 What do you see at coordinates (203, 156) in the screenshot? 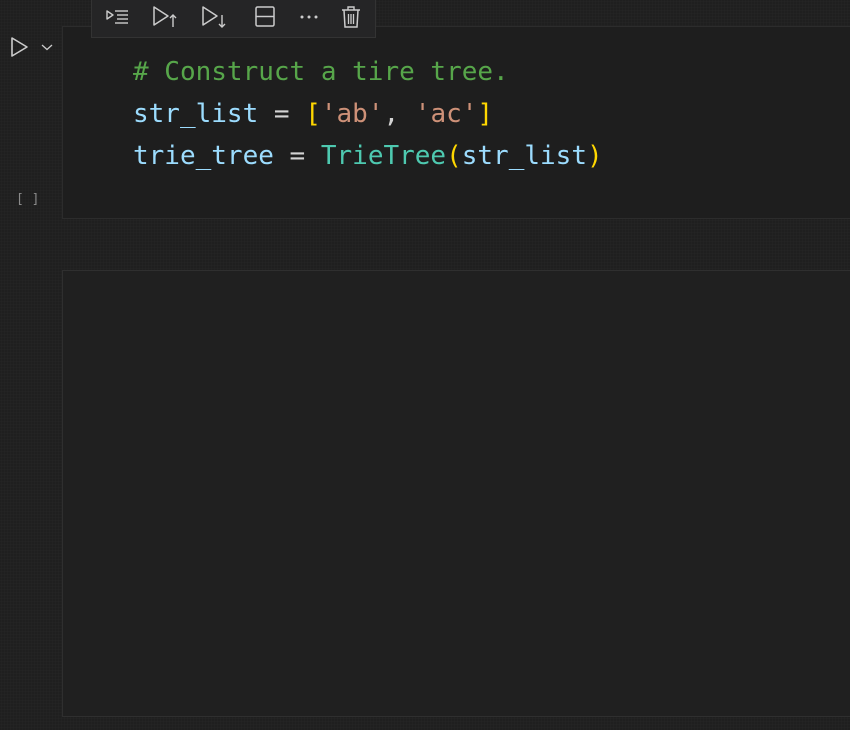
I see `variable-token: trie_tree` at bounding box center [203, 156].